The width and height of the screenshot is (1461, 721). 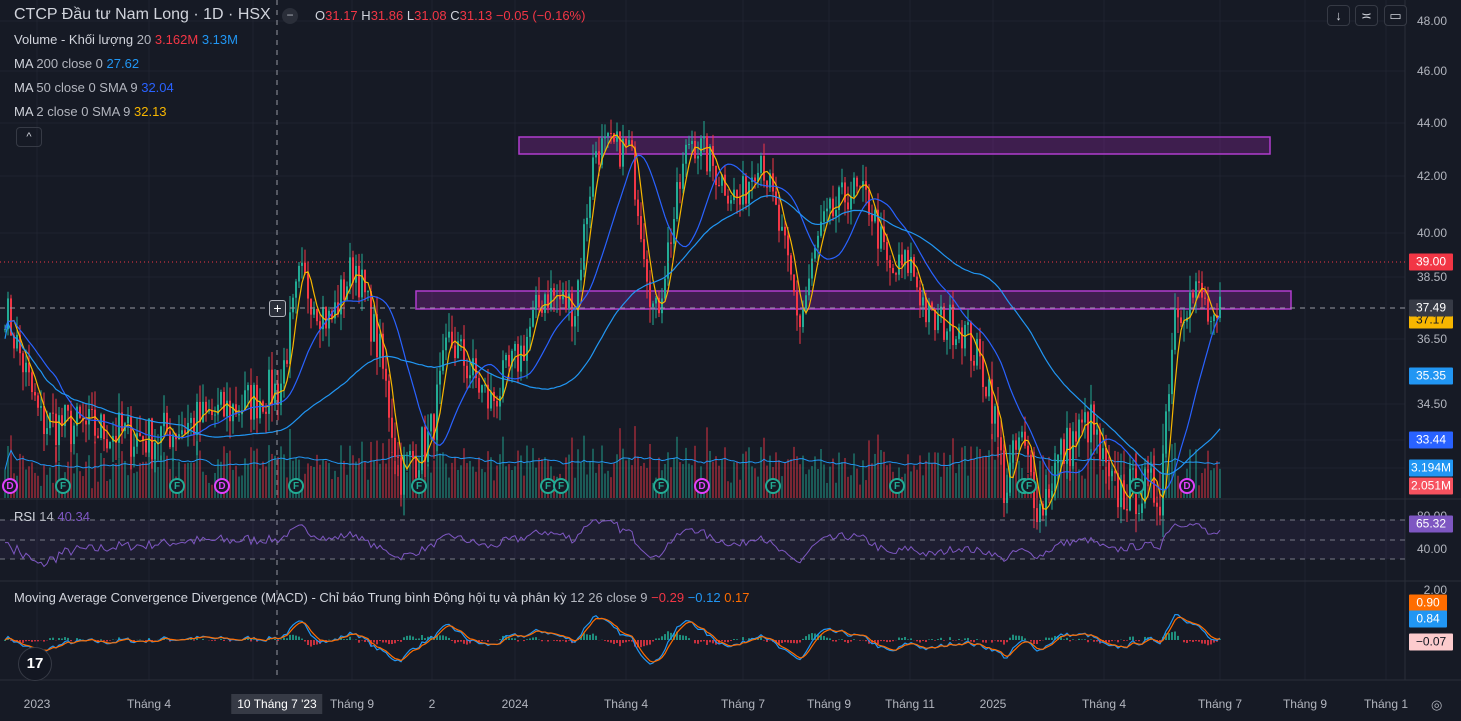 What do you see at coordinates (277, 308) in the screenshot?
I see `crosshair-add-icon: +` at bounding box center [277, 308].